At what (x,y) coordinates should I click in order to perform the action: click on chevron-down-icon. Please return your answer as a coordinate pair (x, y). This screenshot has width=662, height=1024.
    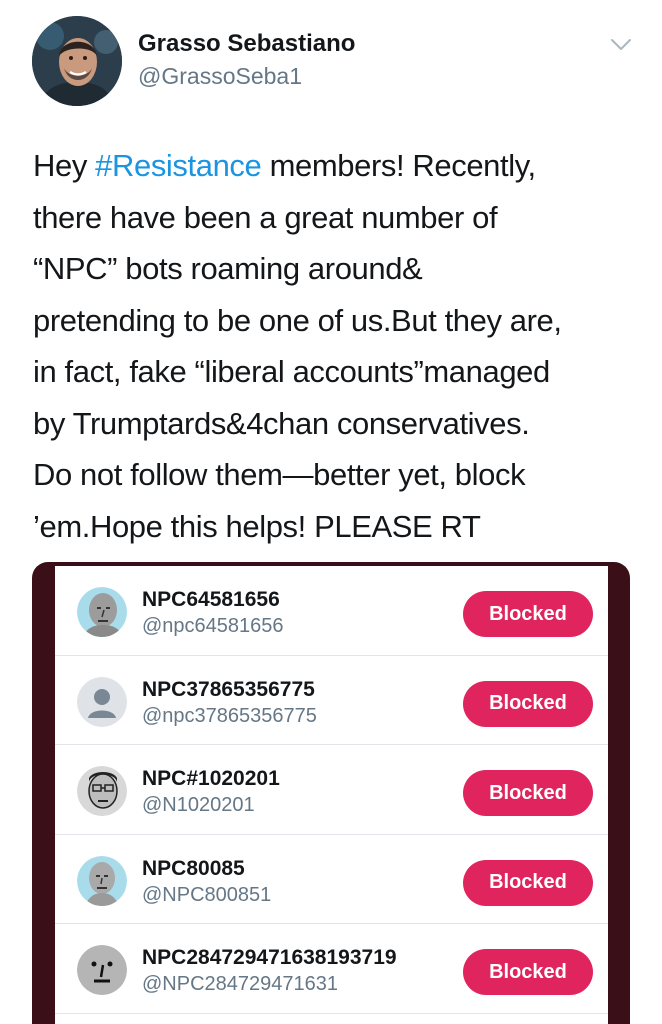
    Looking at the image, I should click on (621, 45).